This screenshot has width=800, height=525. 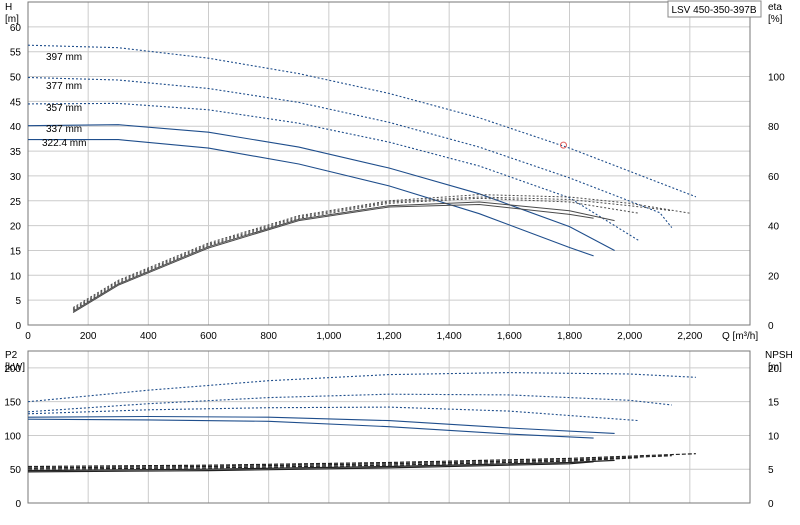 I want to click on y2-tick-label: 60, so click(x=774, y=177).